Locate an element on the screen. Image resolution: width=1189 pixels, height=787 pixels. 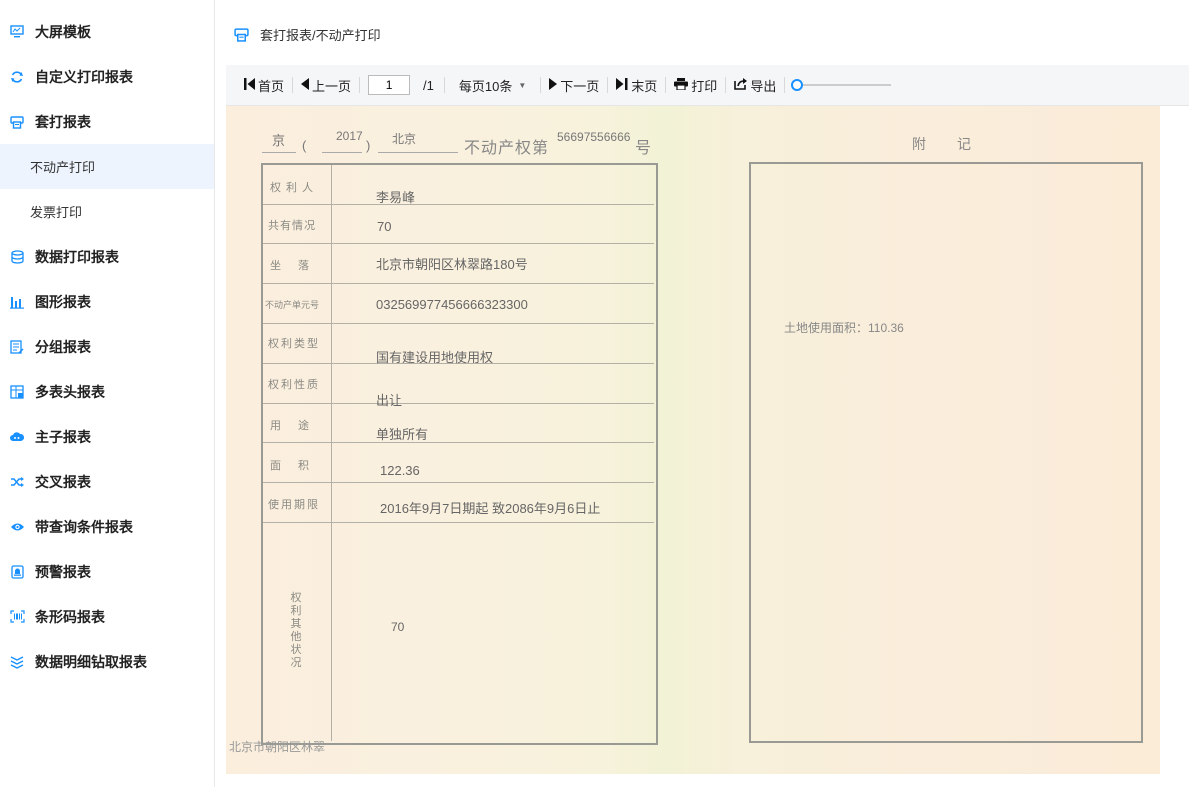
export-button: 导出 is located at coordinates (755, 85).